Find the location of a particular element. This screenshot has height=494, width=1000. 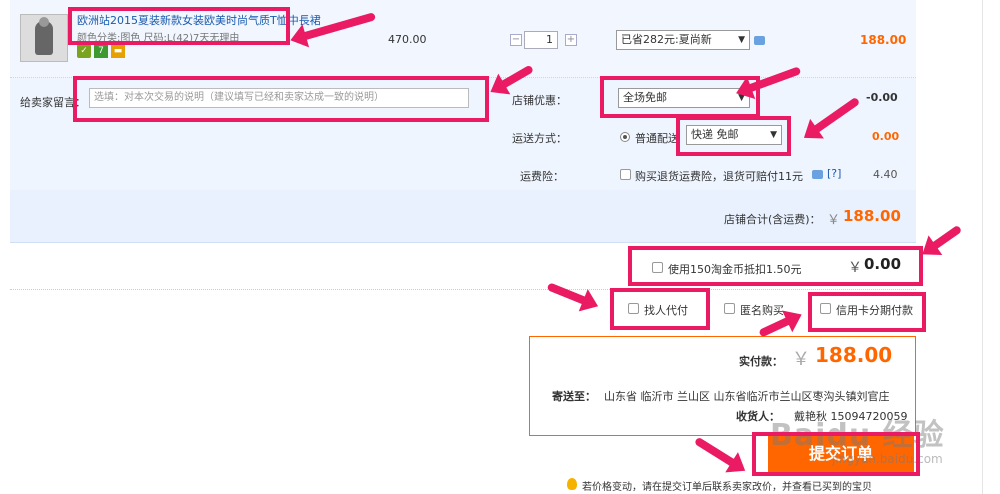

lightbulb-icon is located at coordinates (572, 484).